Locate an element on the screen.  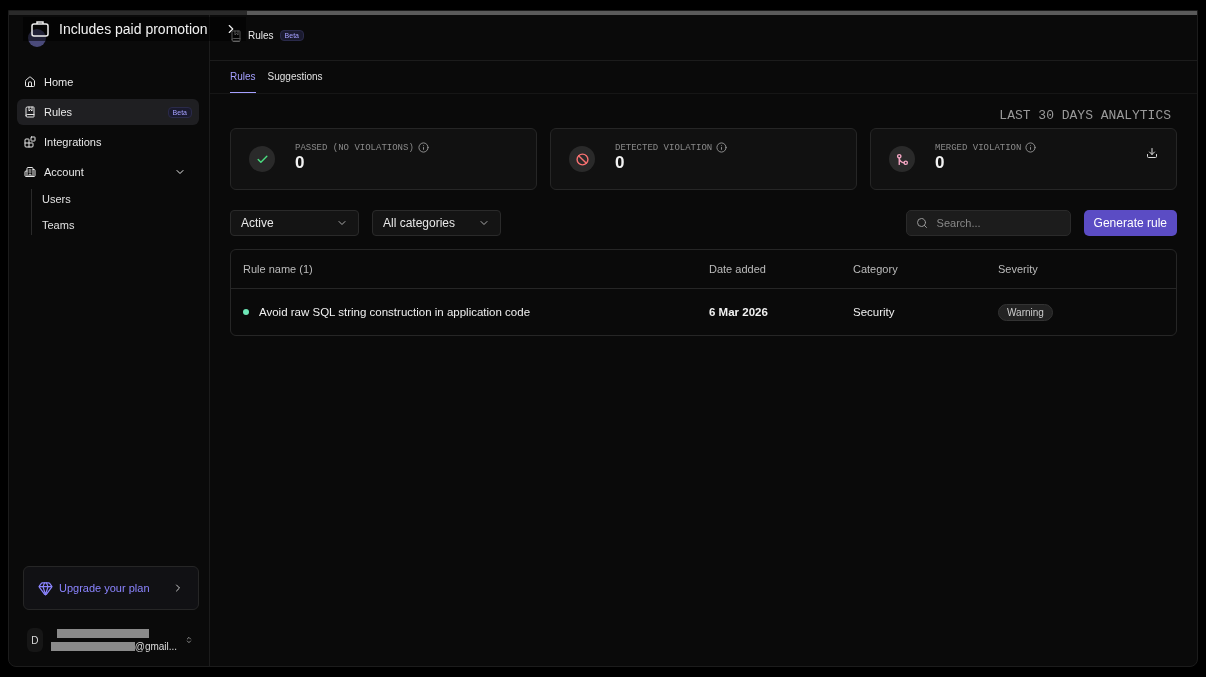
filter-dropdown: Active is located at coordinates (294, 223).